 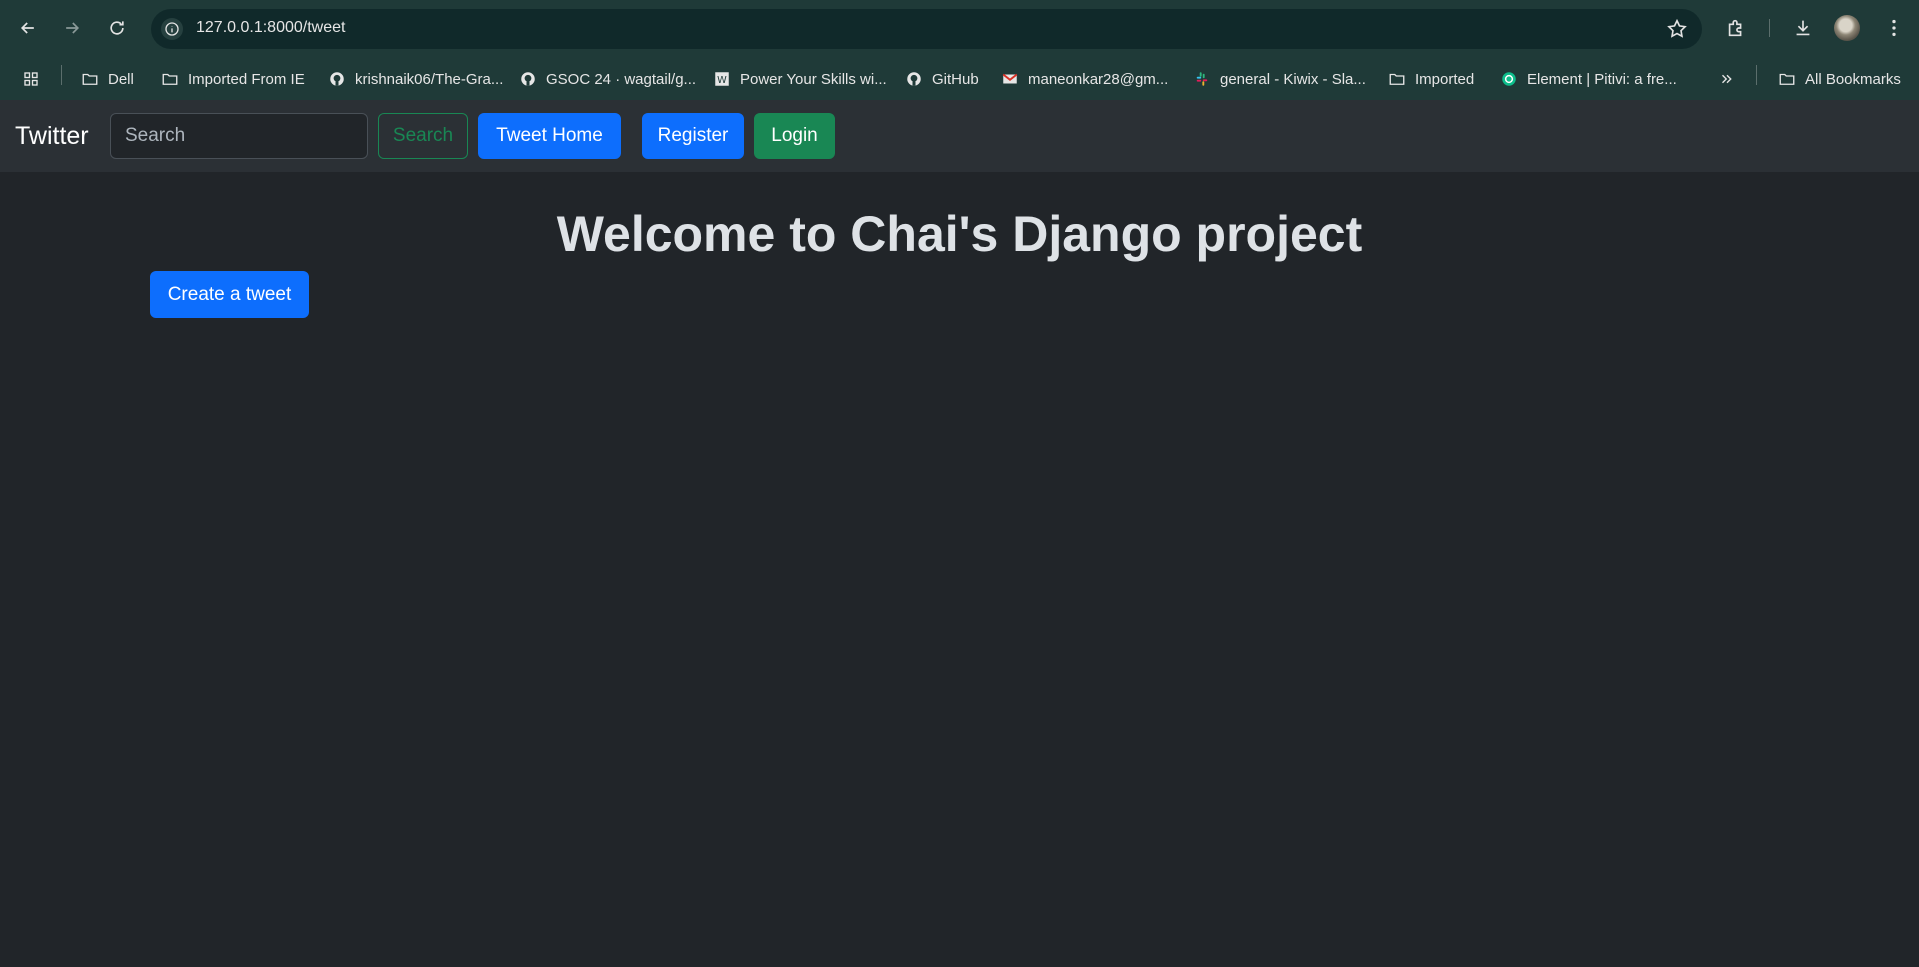 What do you see at coordinates (549, 136) in the screenshot?
I see `tweet-home-button: Tweet Home` at bounding box center [549, 136].